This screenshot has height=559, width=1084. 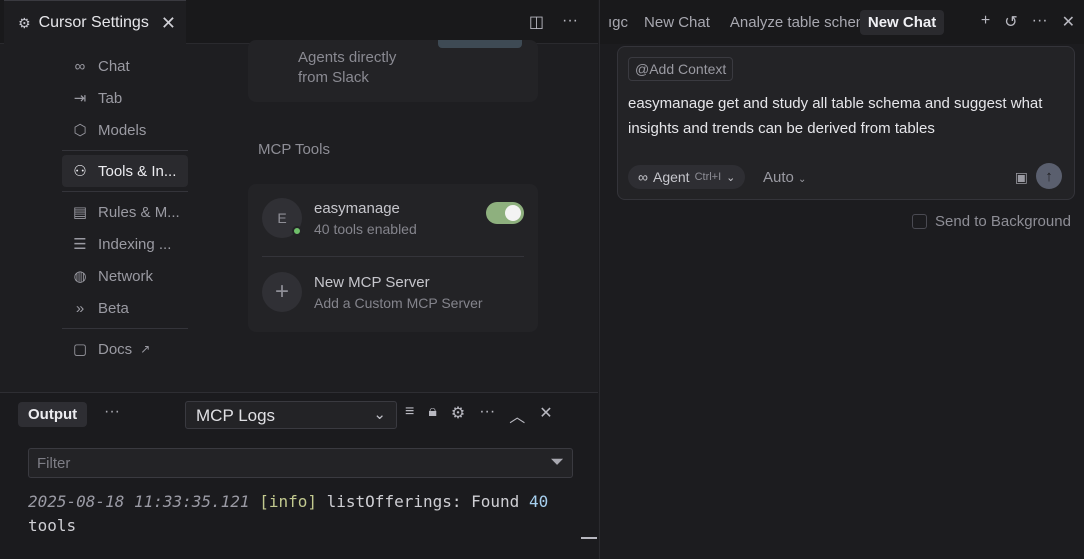 I want to click on send-to-background-option: Send to Background, so click(x=991, y=221).